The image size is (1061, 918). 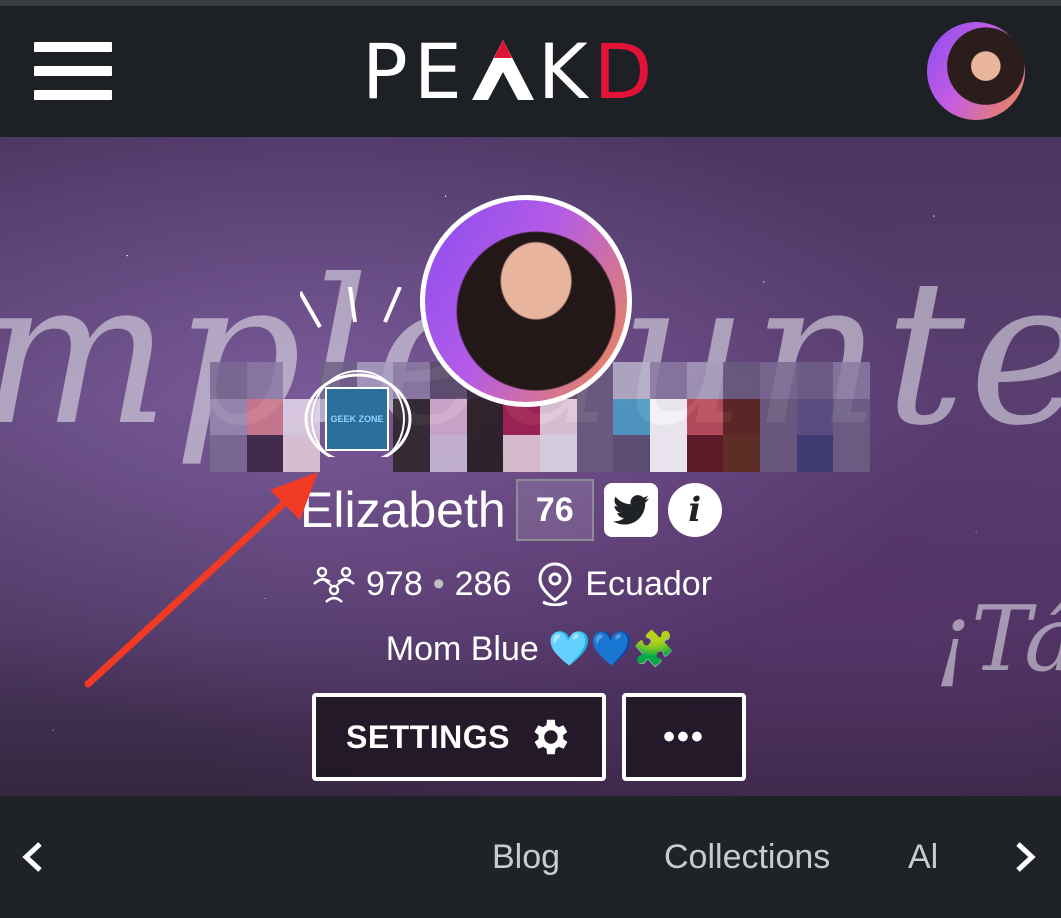 I want to click on profile-name: Elizabeth, so click(x=403, y=510).